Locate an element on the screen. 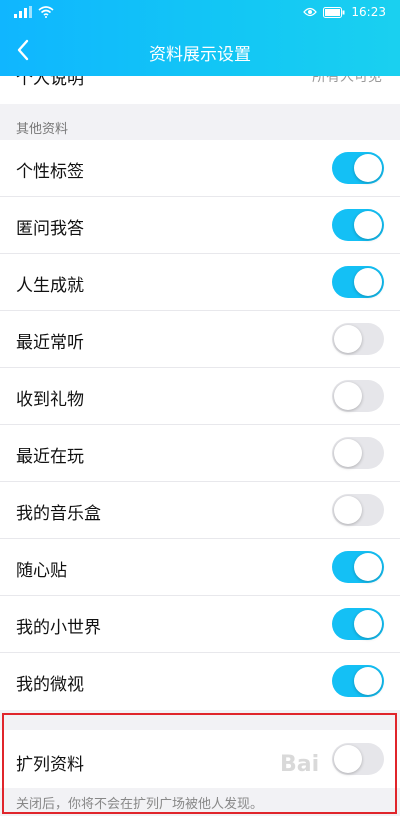 This screenshot has height=816, width=400. setting-label: 人生成就 is located at coordinates (50, 286).